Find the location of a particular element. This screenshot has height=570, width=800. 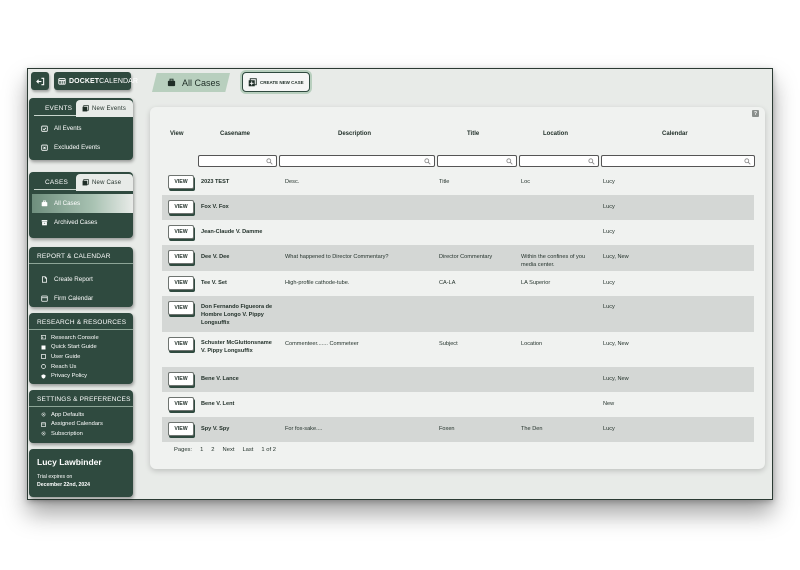

sidebar-item-assigned-calendars: Assigned Calendars is located at coordinates (81, 425).